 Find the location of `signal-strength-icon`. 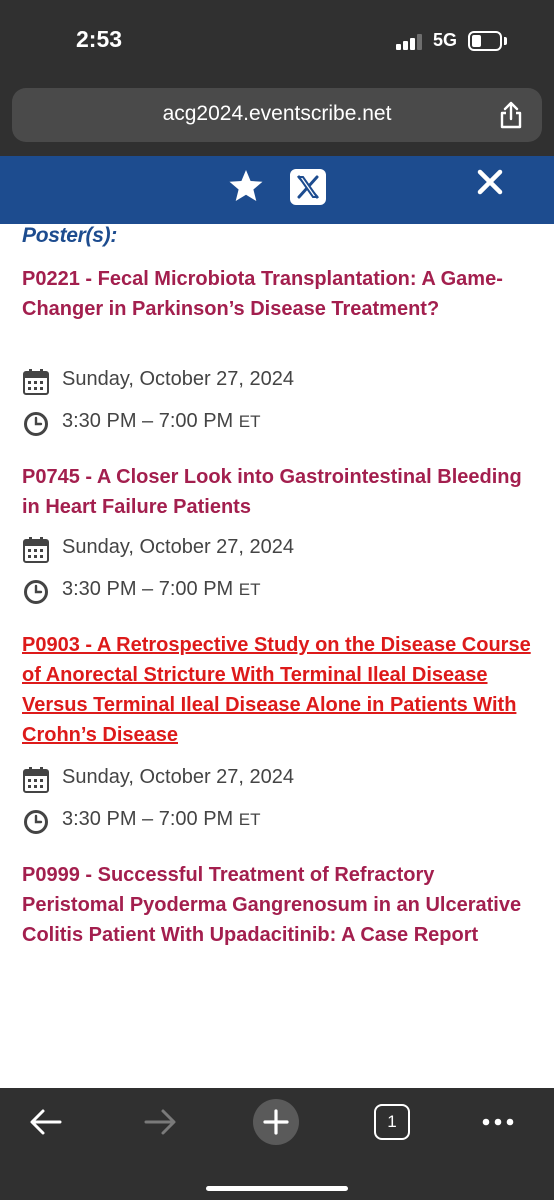

signal-strength-icon is located at coordinates (411, 42).